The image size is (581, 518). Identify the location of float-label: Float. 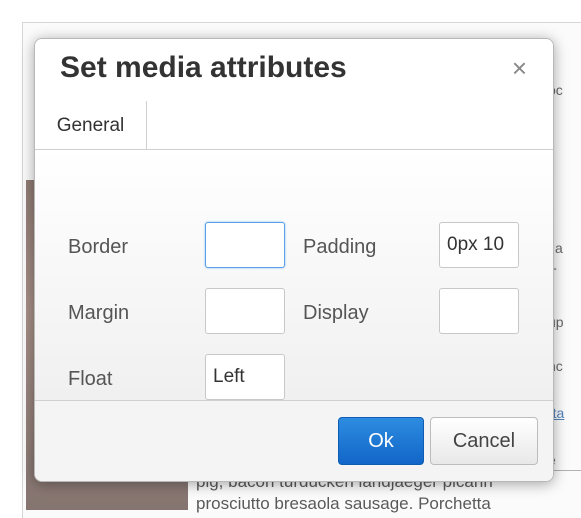
(90, 379).